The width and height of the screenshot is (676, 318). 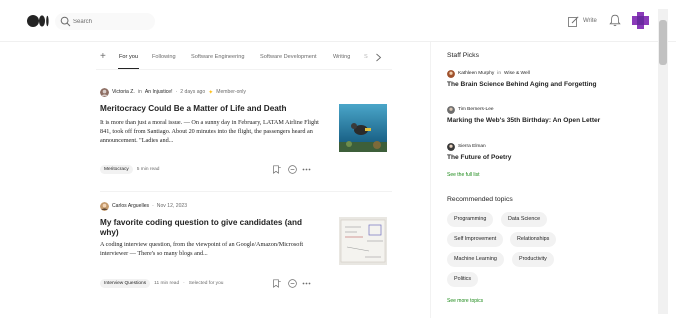 I want to click on staff-pick-author: Sierra Elman, so click(x=466, y=146).